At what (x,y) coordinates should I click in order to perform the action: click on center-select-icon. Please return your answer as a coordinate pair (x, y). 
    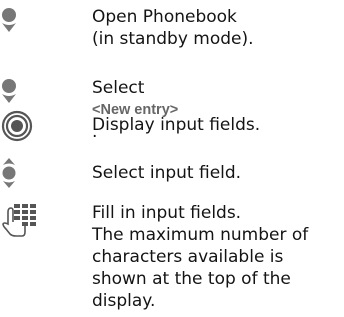
    Looking at the image, I should click on (24, 131).